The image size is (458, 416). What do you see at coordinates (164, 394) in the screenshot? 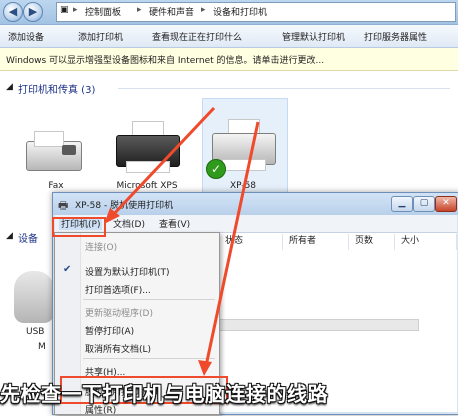
I see `video-subtitle: 先检查一下打印机与电脑连接的线路` at bounding box center [164, 394].